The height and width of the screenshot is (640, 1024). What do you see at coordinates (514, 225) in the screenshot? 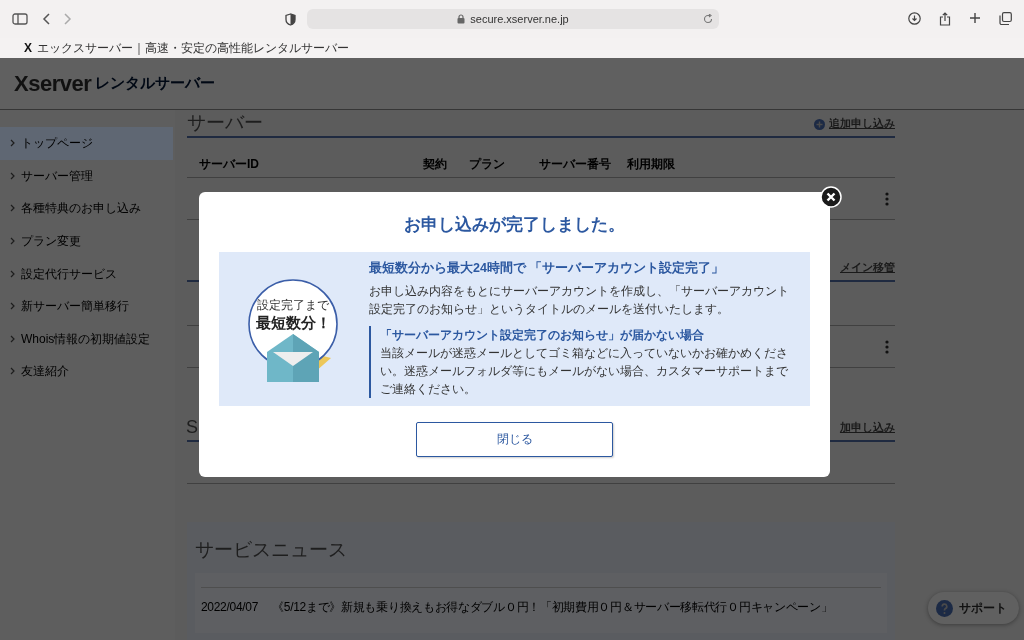
I see `dialog-title: お申し込みが完了しました。` at bounding box center [514, 225].